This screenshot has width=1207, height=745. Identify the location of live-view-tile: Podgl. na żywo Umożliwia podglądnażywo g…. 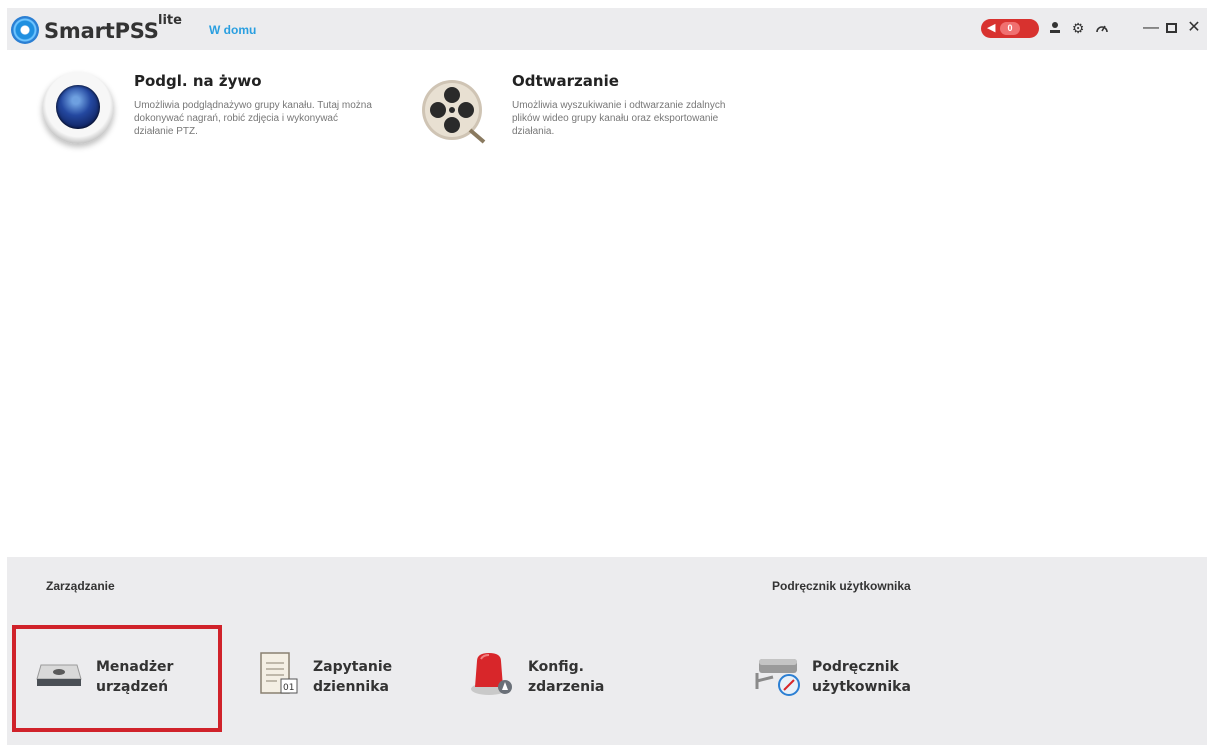
(215, 111).